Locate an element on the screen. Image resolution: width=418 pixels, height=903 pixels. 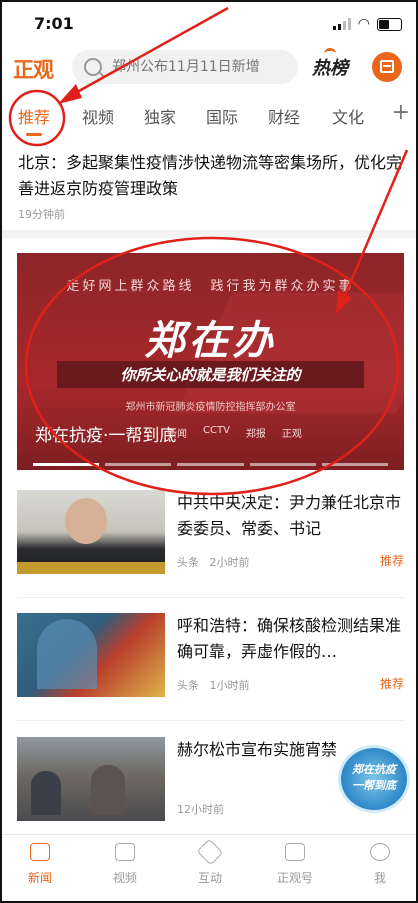
banner-subline: 你所关心的就是我们关注的 is located at coordinates (210, 374).